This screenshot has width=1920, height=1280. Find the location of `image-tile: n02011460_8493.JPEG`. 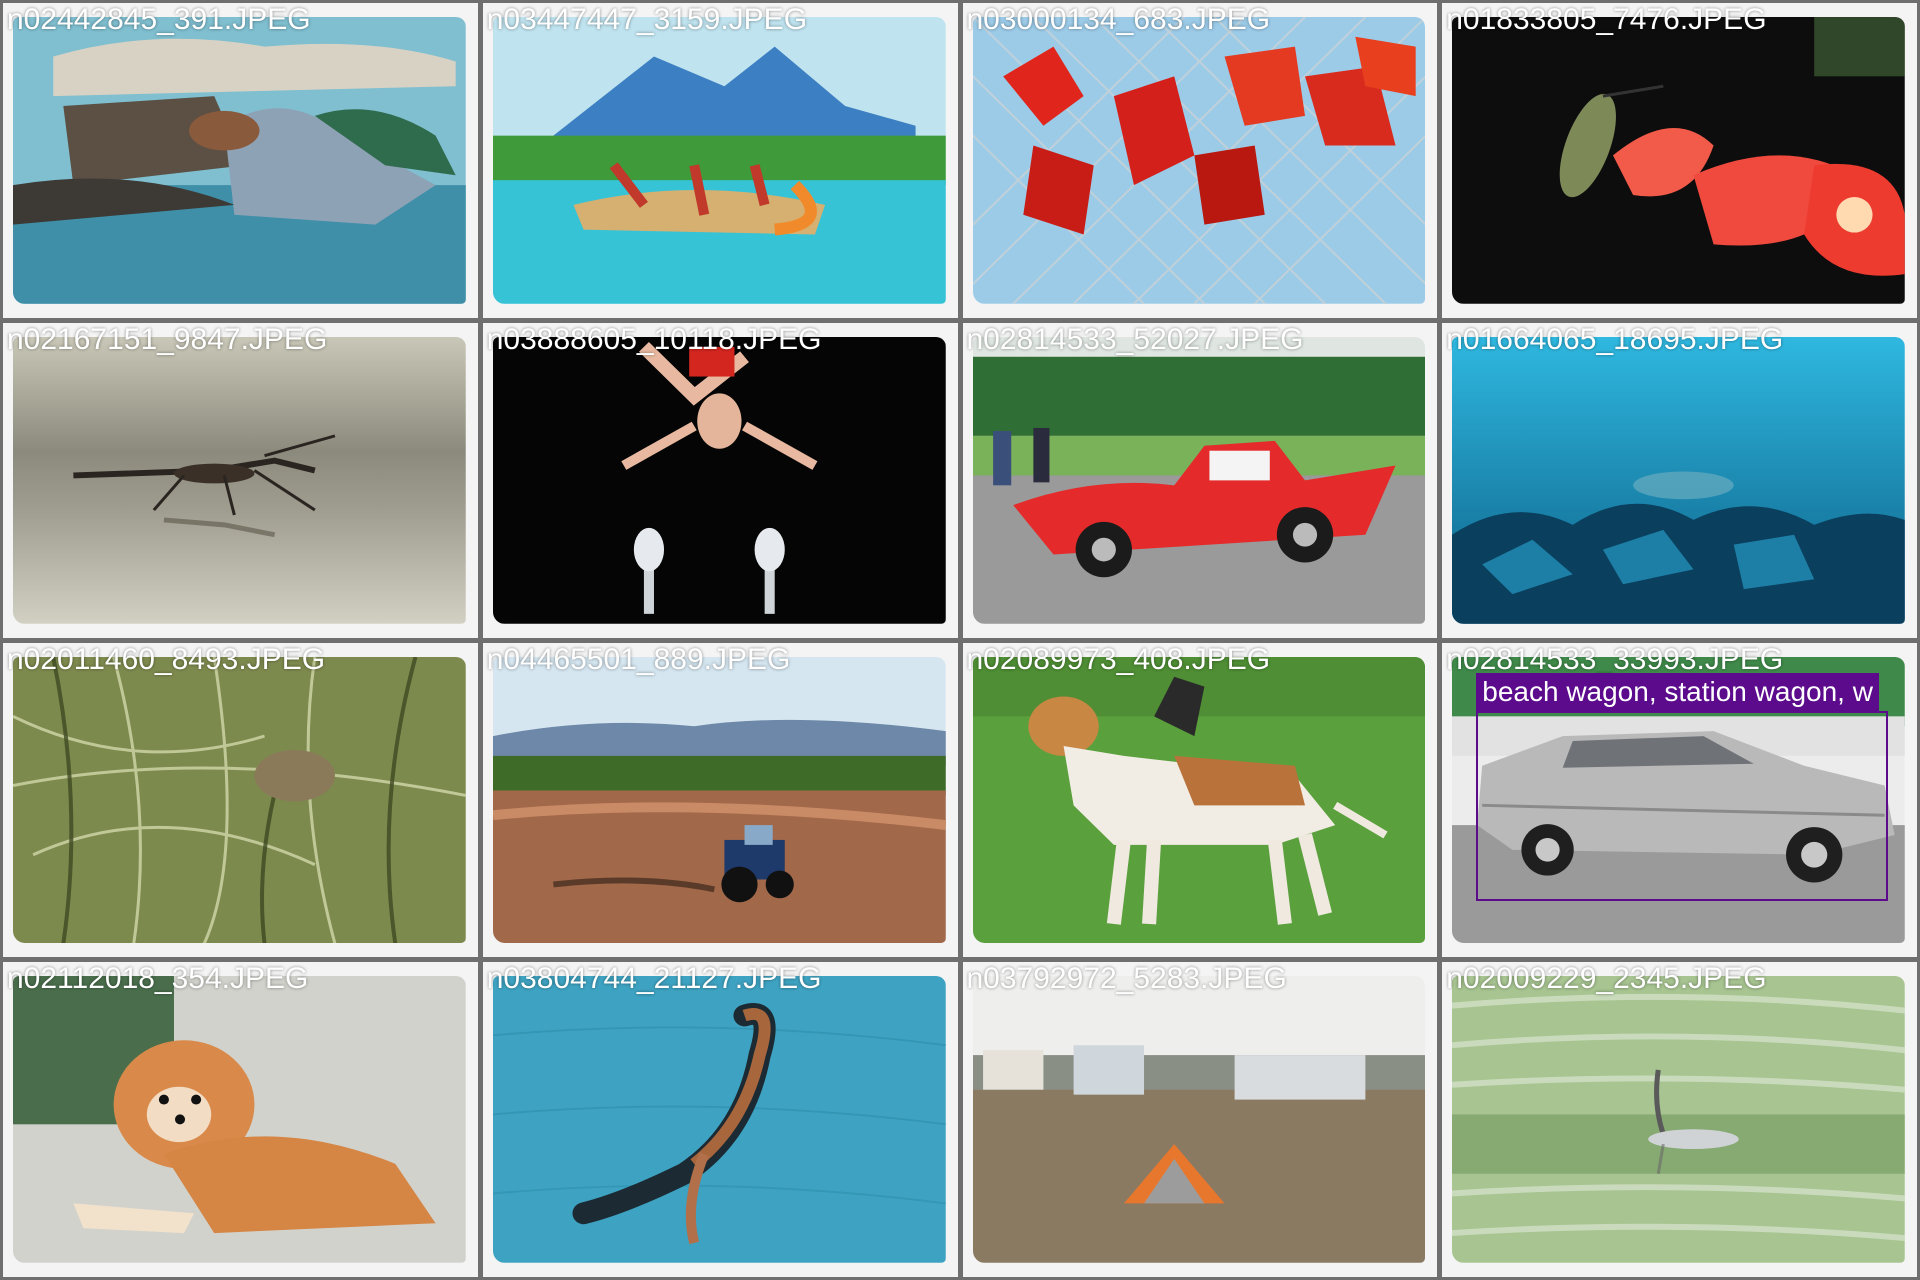

image-tile: n02011460_8493.JPEG is located at coordinates (240, 800).